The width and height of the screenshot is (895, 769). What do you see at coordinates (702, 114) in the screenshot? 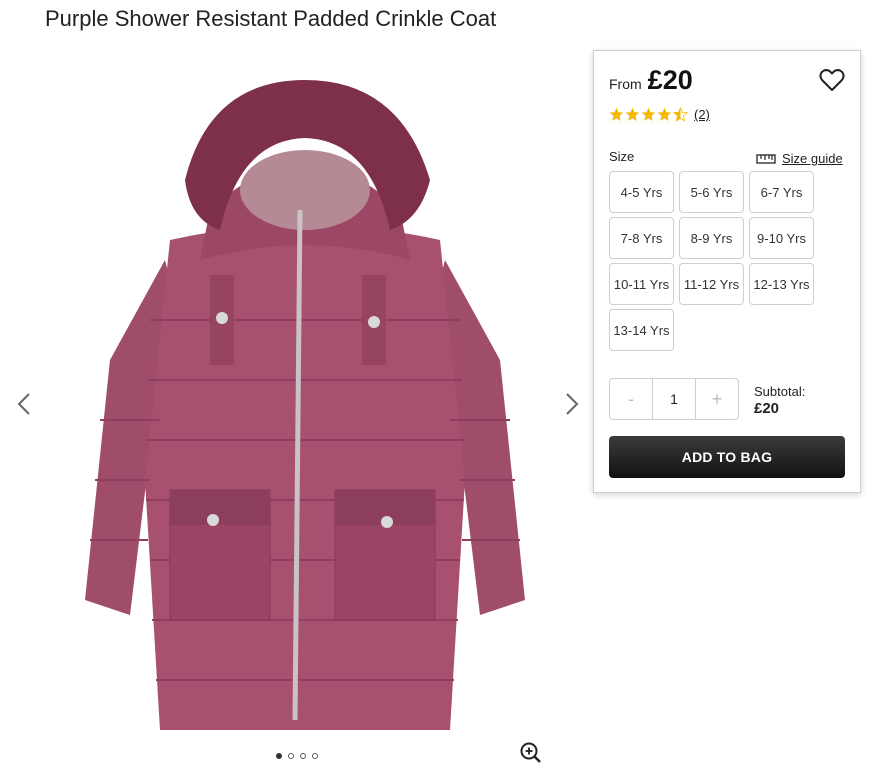
I see `review-count-link: (2)` at bounding box center [702, 114].